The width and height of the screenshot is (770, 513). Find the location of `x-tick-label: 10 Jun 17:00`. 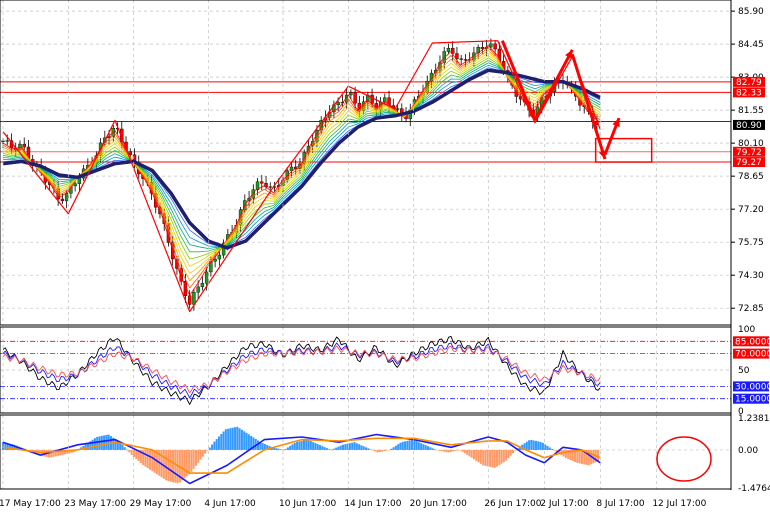

x-tick-label: 10 Jun 17:00 is located at coordinates (307, 504).